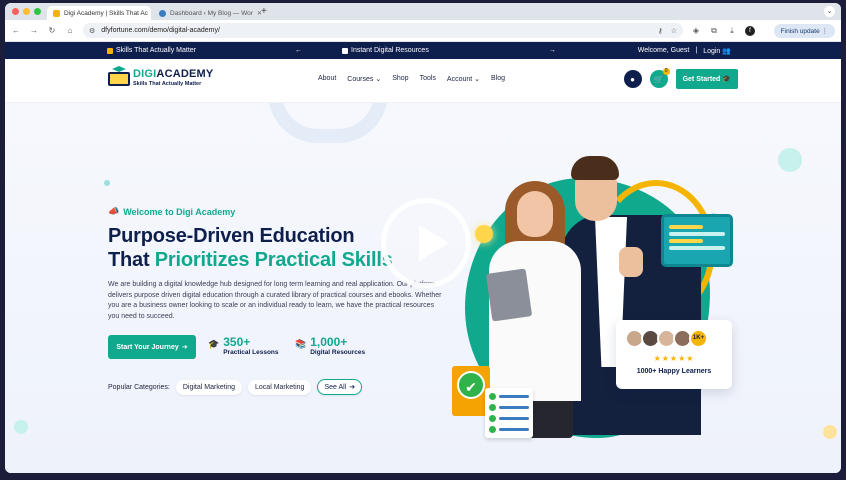  I want to click on forward-arrow-icon: →, so click(34, 30).